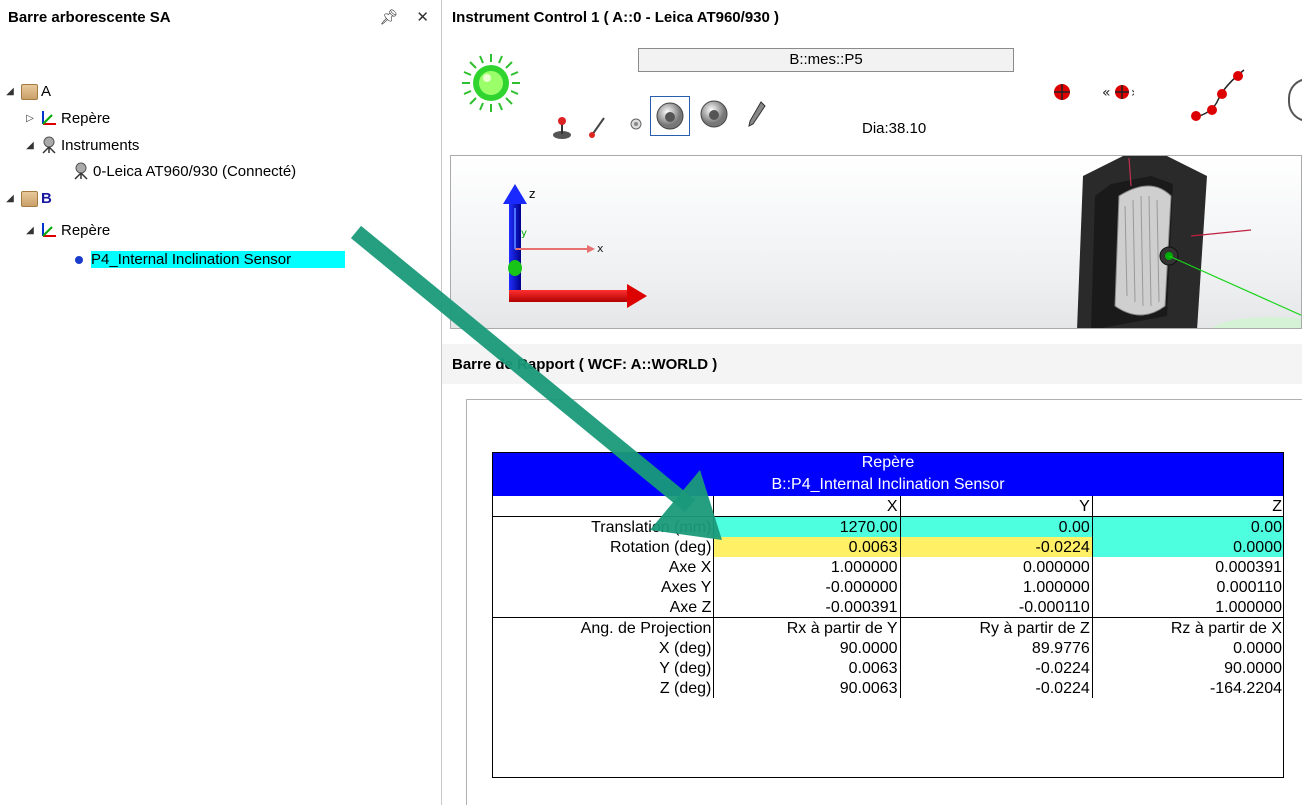 The height and width of the screenshot is (805, 1302). Describe the element at coordinates (1226, 628) in the screenshot. I see `cell-z: Rz à partir de X` at that location.